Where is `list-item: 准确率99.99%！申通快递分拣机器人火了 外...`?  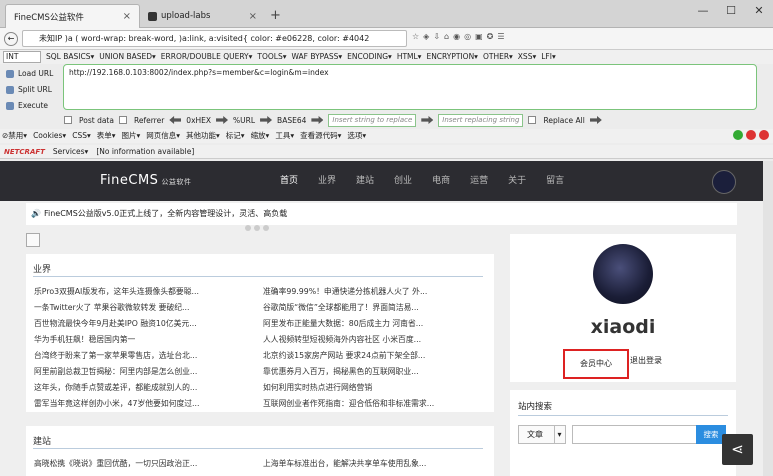
list-item: 准确率99.99%！申通快递分拣机器人火了 外... is located at coordinates (364, 292).